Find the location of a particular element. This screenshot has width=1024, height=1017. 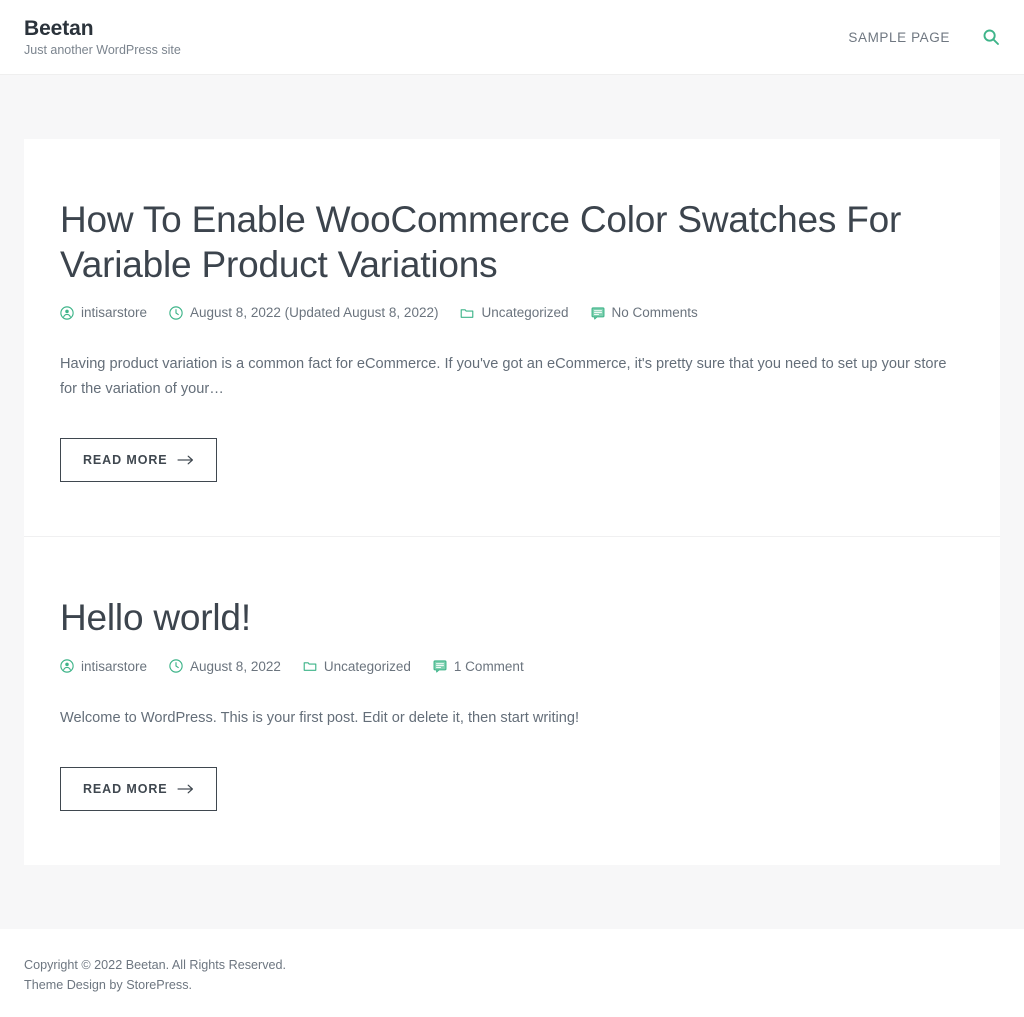

primary-navigation: SAMPLE PAGE is located at coordinates (924, 37).